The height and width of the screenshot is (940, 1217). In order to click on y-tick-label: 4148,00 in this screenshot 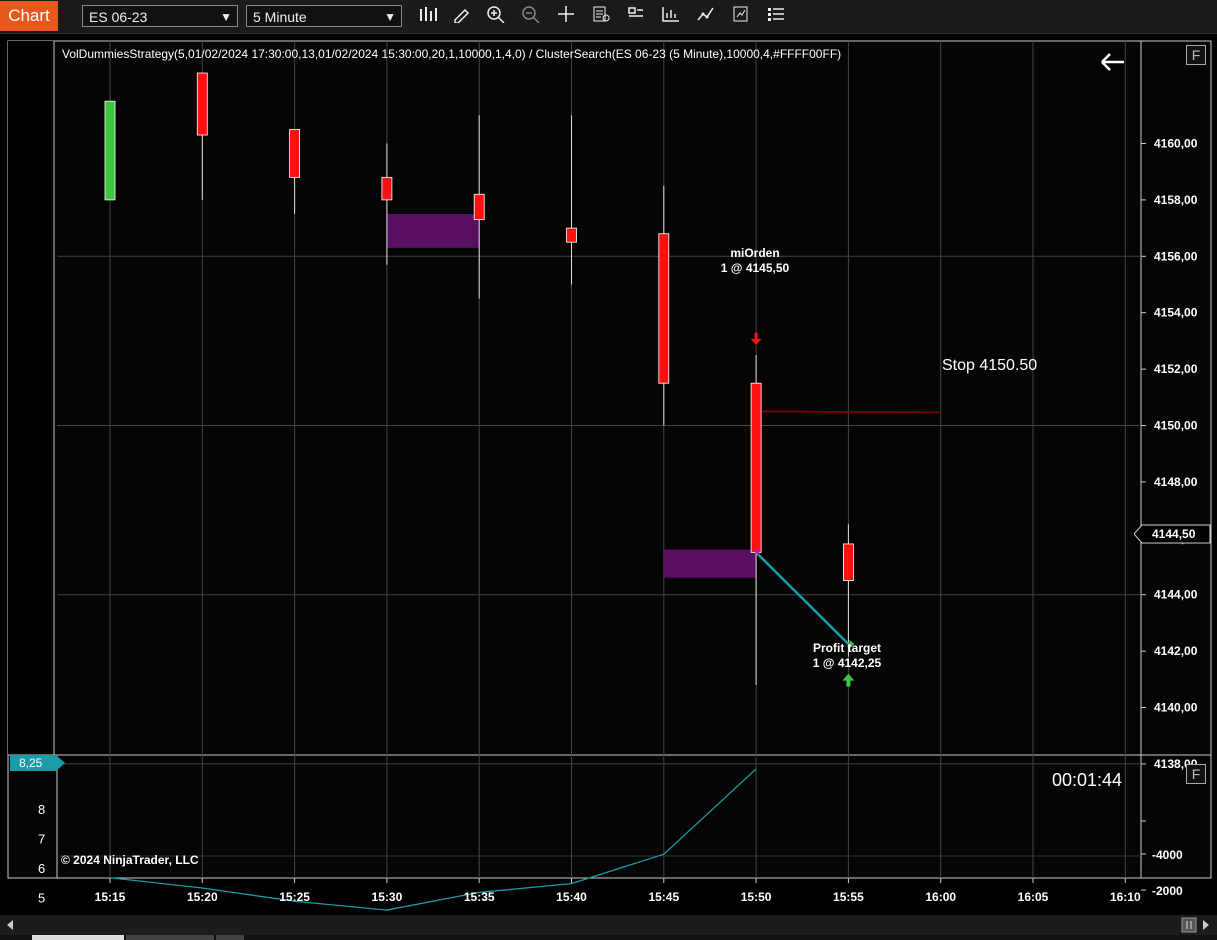, I will do `click(1176, 482)`.